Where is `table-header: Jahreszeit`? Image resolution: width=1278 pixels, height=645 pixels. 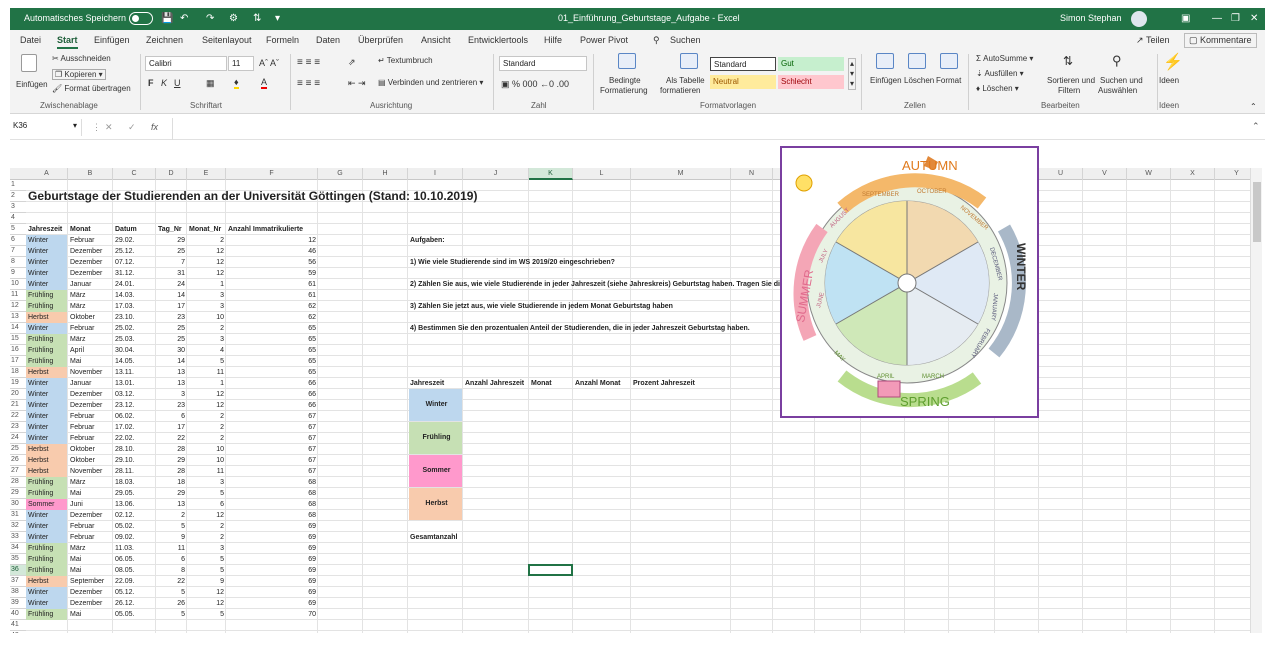 table-header: Jahreszeit is located at coordinates (47, 229).